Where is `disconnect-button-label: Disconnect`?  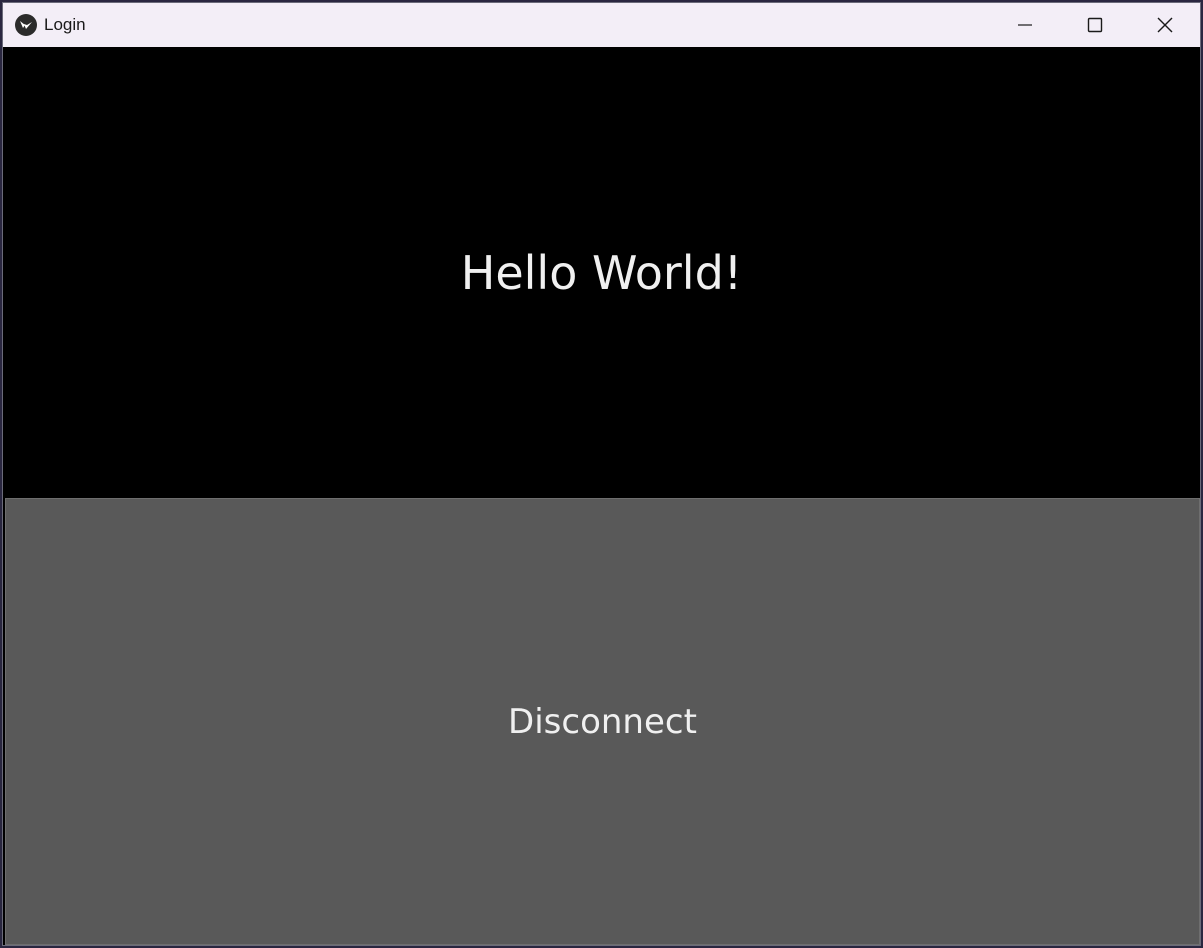 disconnect-button-label: Disconnect is located at coordinates (602, 721).